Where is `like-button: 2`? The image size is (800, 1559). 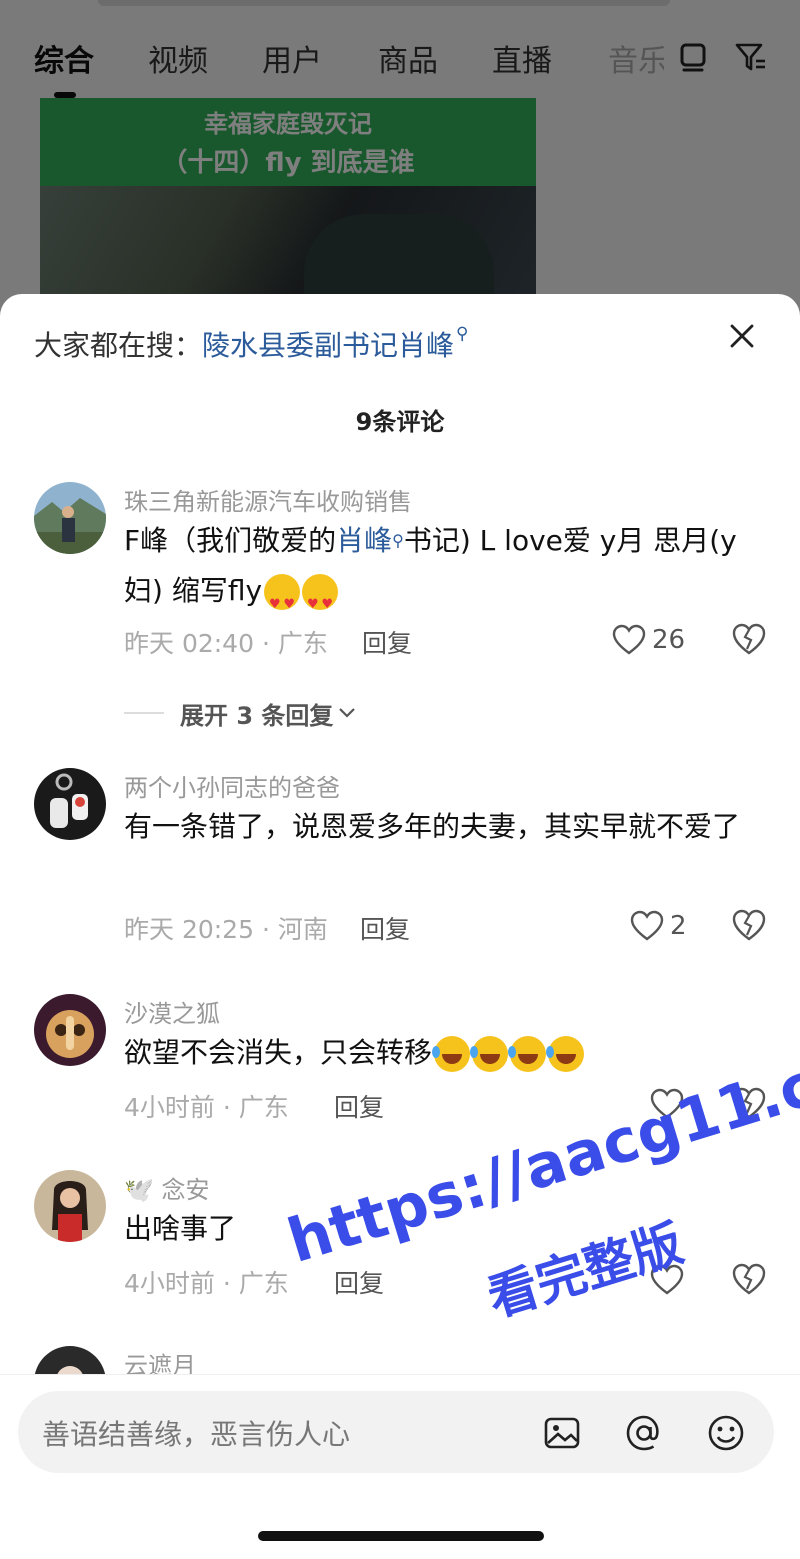
like-button: 2 is located at coordinates (658, 926).